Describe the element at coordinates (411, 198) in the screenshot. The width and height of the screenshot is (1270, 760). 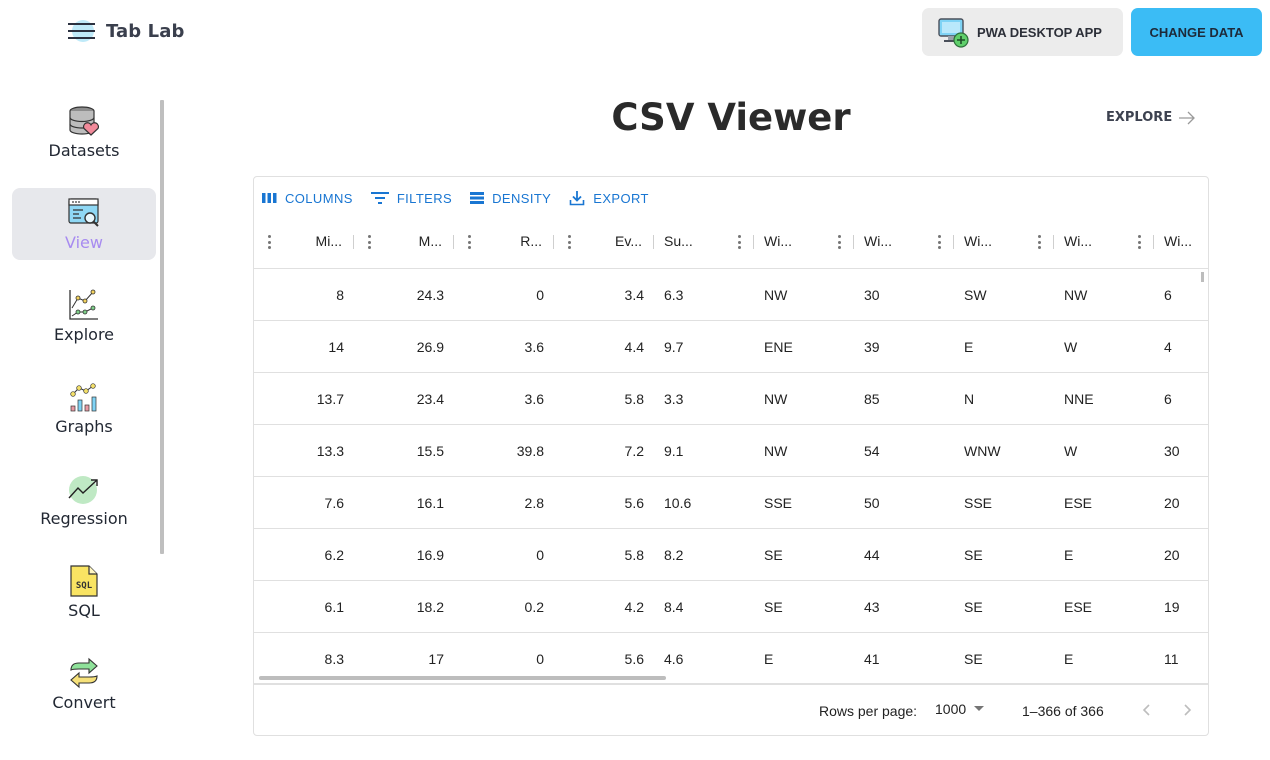
I see `filters-button: FILTERS` at that location.